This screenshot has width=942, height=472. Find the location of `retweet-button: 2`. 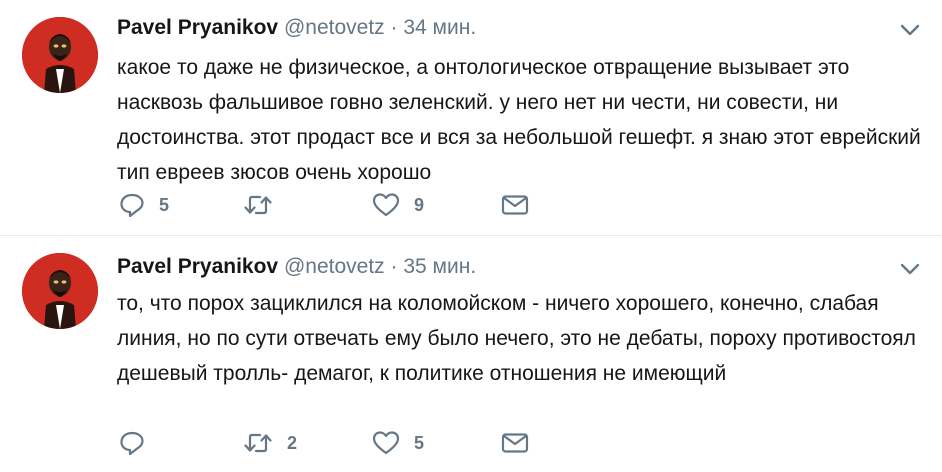

retweet-button: 2 is located at coordinates (270, 443).